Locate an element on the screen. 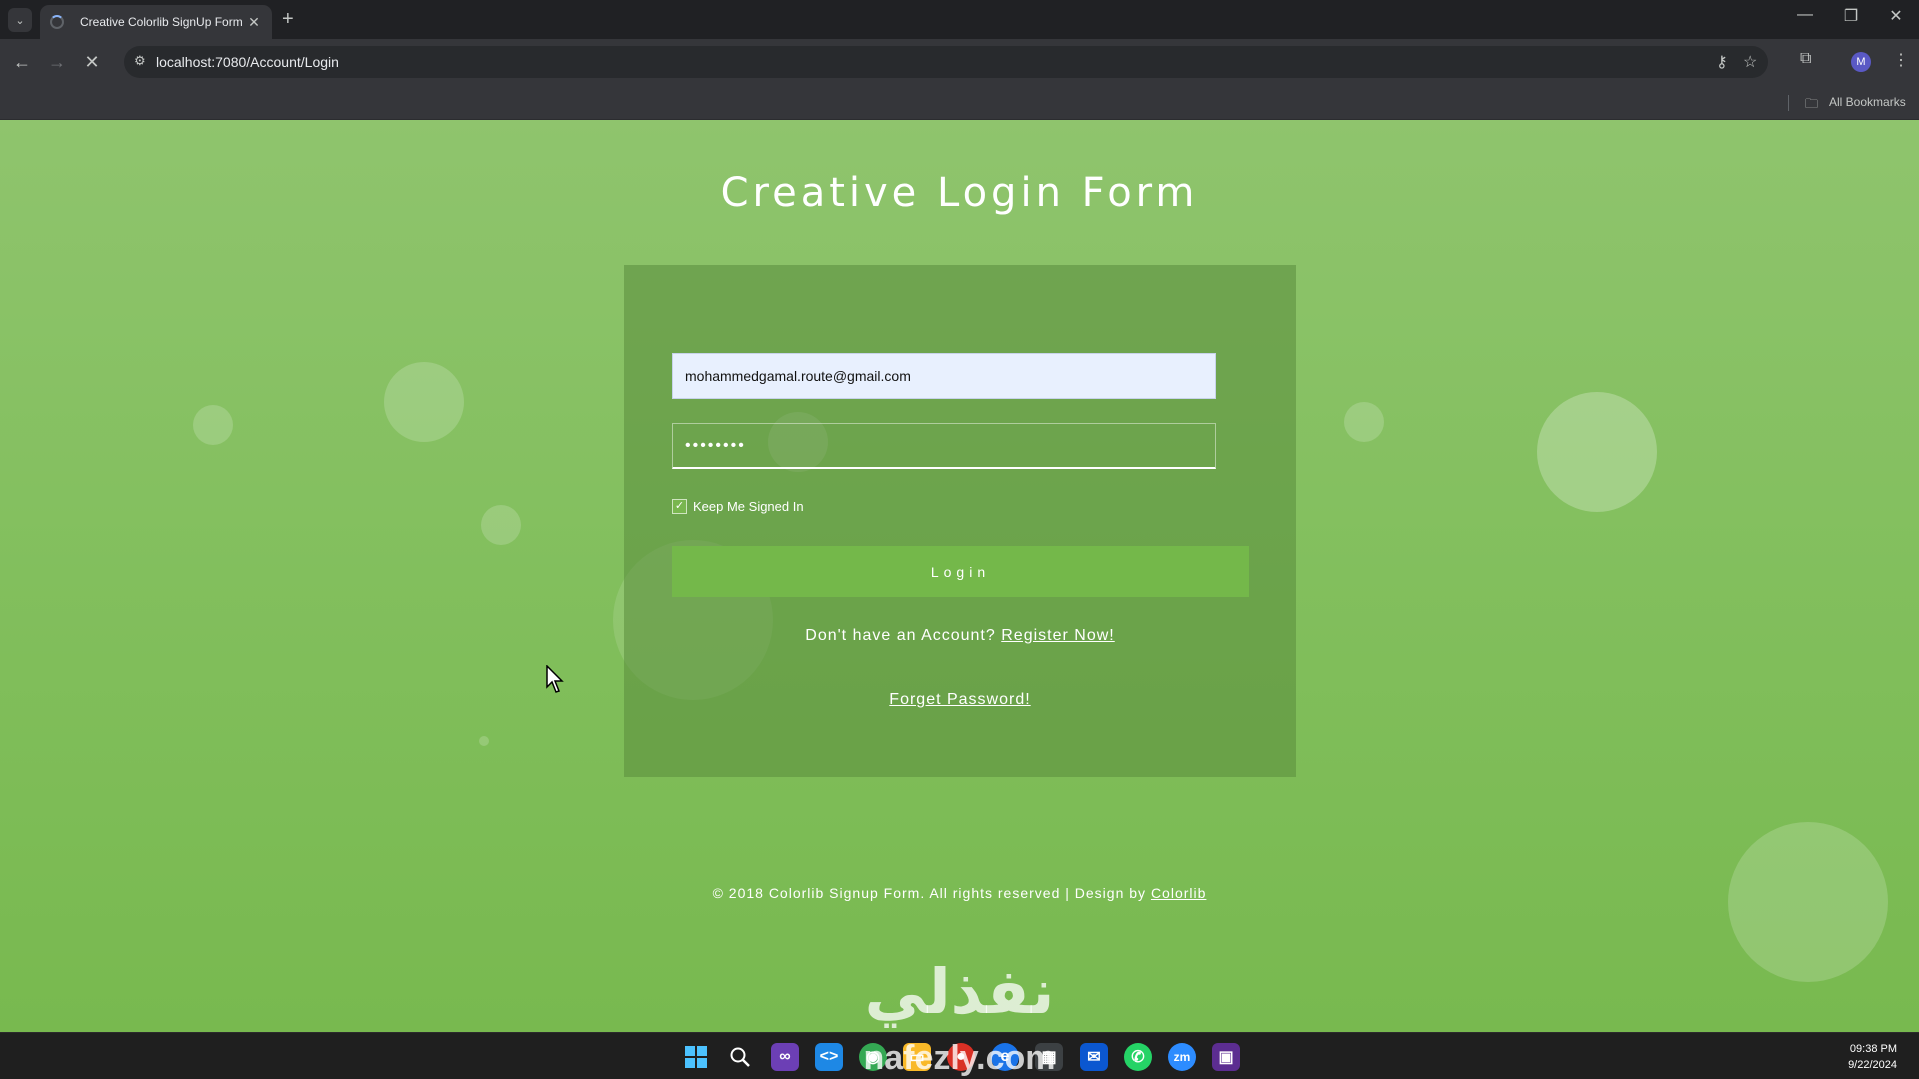 The image size is (1919, 1079). mail-icon: ✉ is located at coordinates (1094, 1057).